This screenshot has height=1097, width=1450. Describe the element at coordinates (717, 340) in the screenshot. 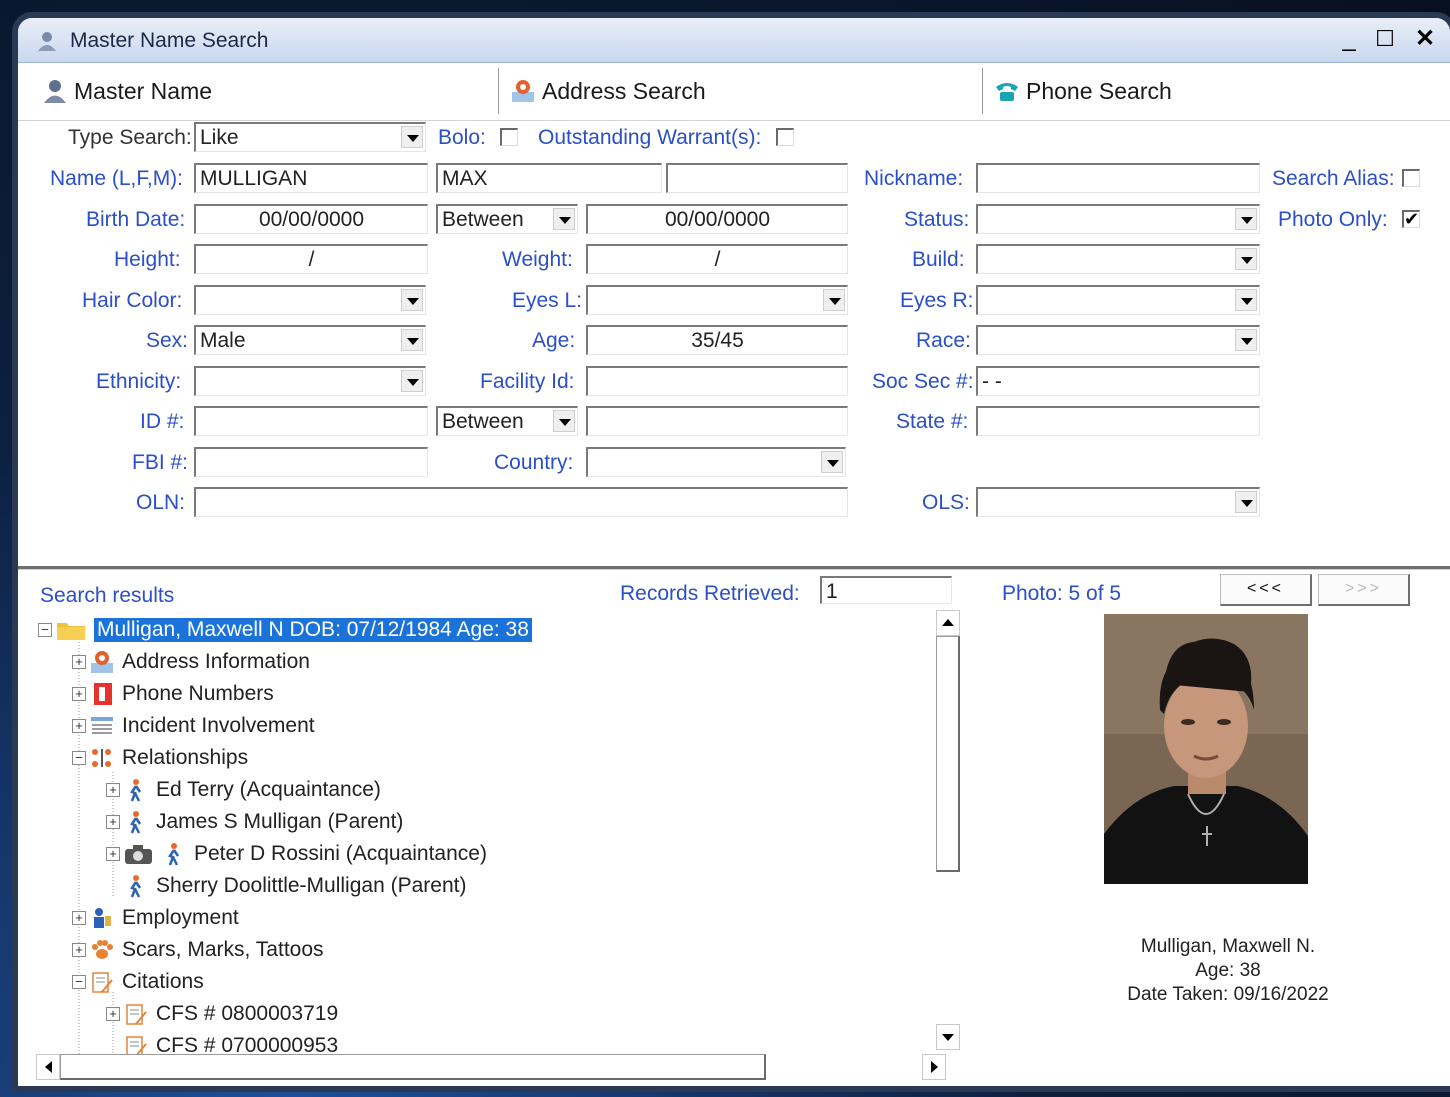

I see `age-input: 35/45` at that location.